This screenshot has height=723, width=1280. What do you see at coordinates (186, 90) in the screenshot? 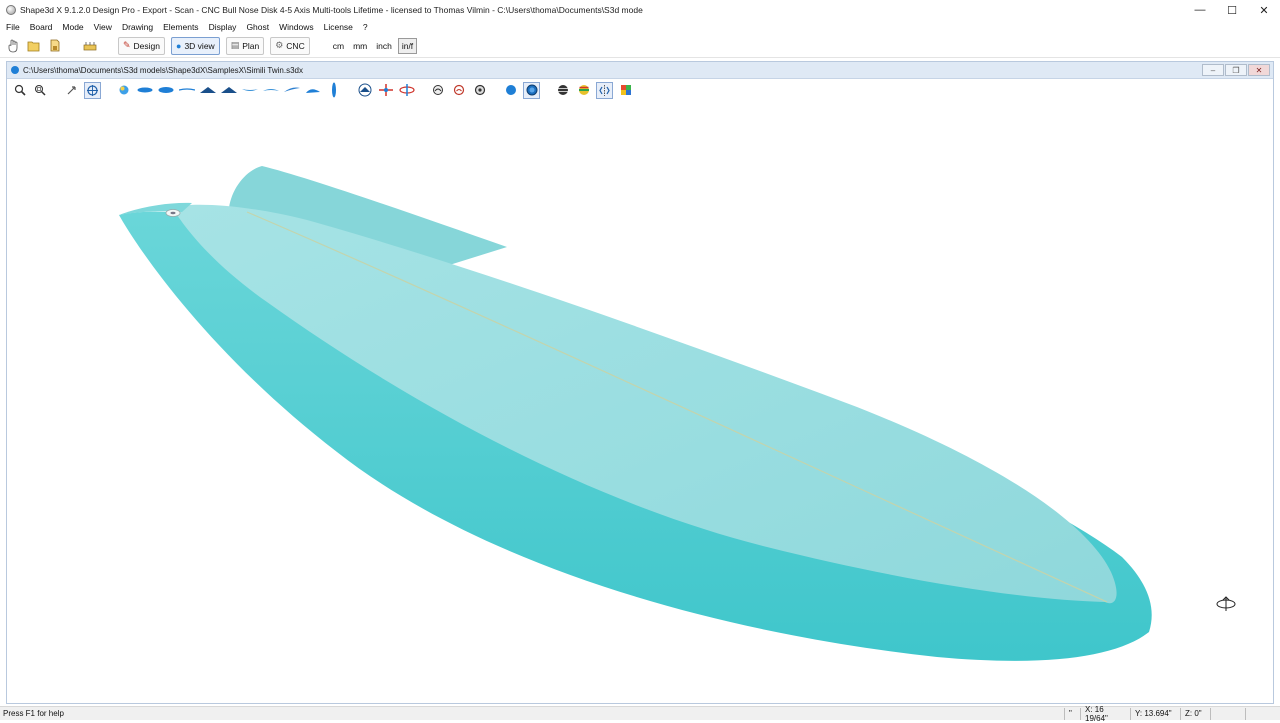
I see `view-profile-icon` at bounding box center [186, 90].